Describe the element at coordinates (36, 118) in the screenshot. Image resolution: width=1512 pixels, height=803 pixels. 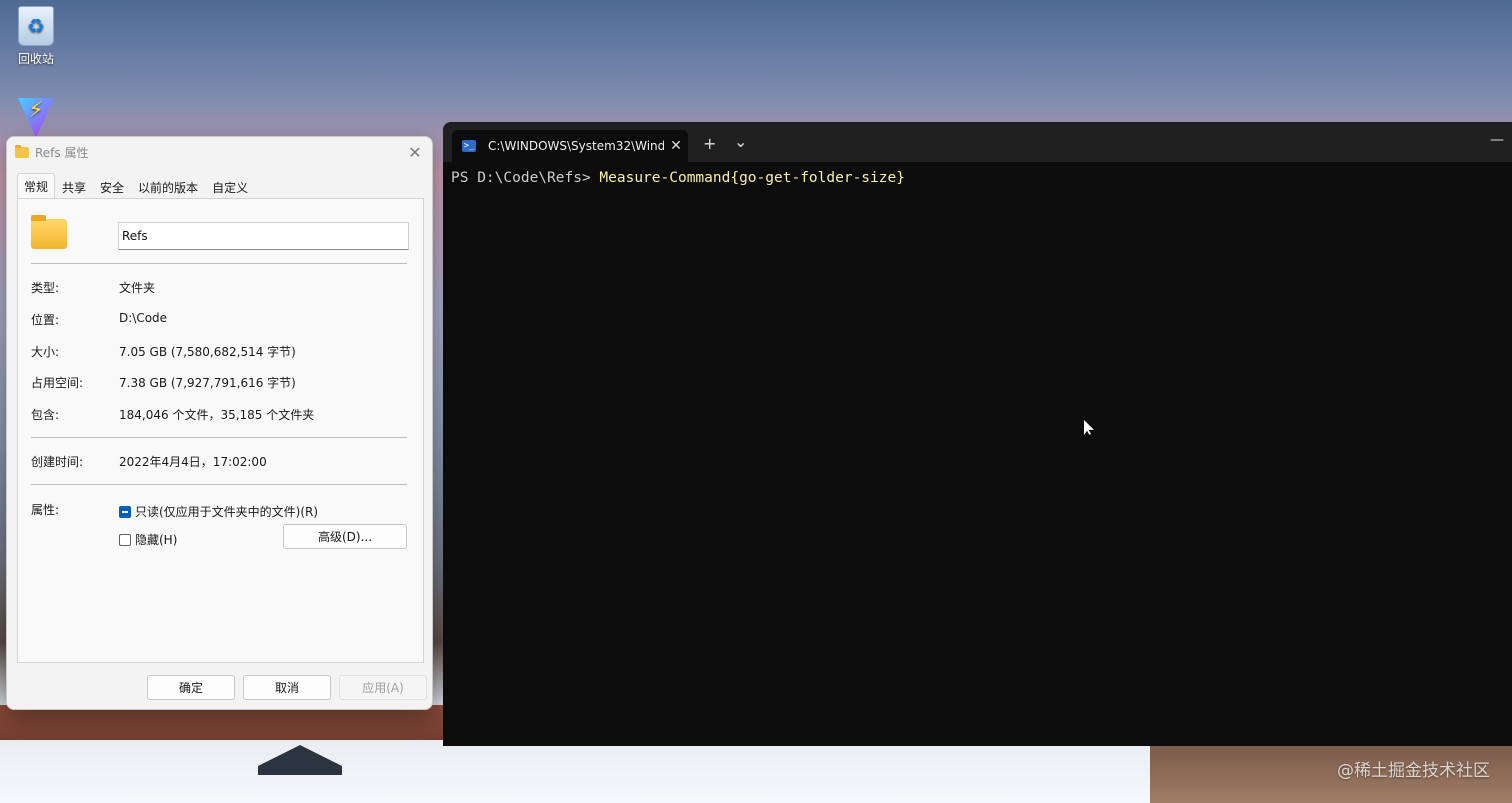
I see `vite-icon: ⚡` at that location.